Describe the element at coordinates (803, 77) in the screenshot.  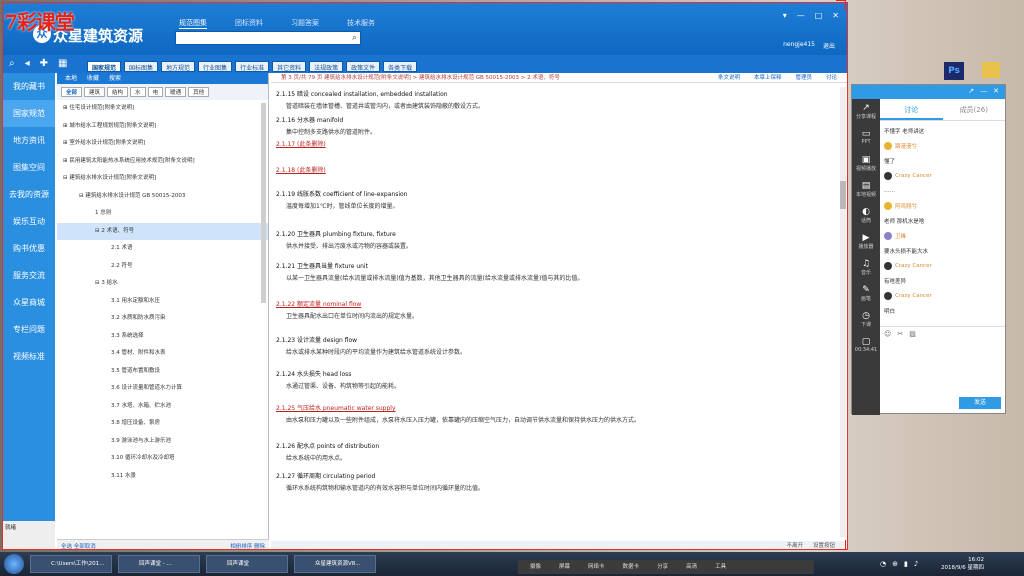
I see `action-admin: 管理员` at that location.